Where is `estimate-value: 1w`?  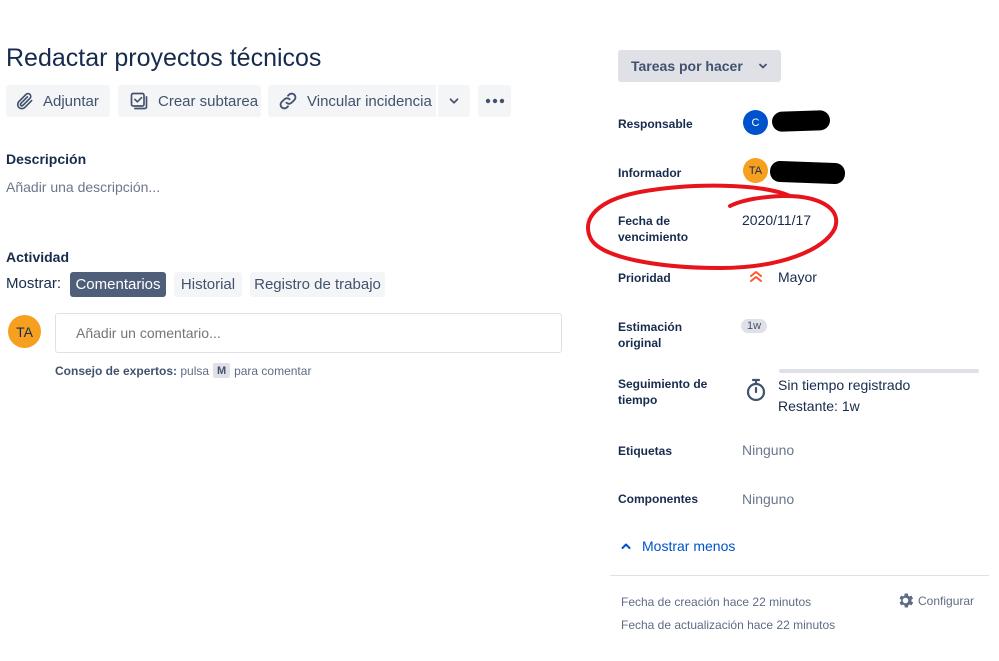 estimate-value: 1w is located at coordinates (754, 326).